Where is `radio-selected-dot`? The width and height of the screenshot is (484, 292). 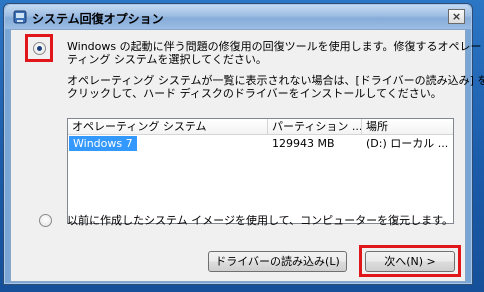
radio-selected-dot is located at coordinates (39, 48).